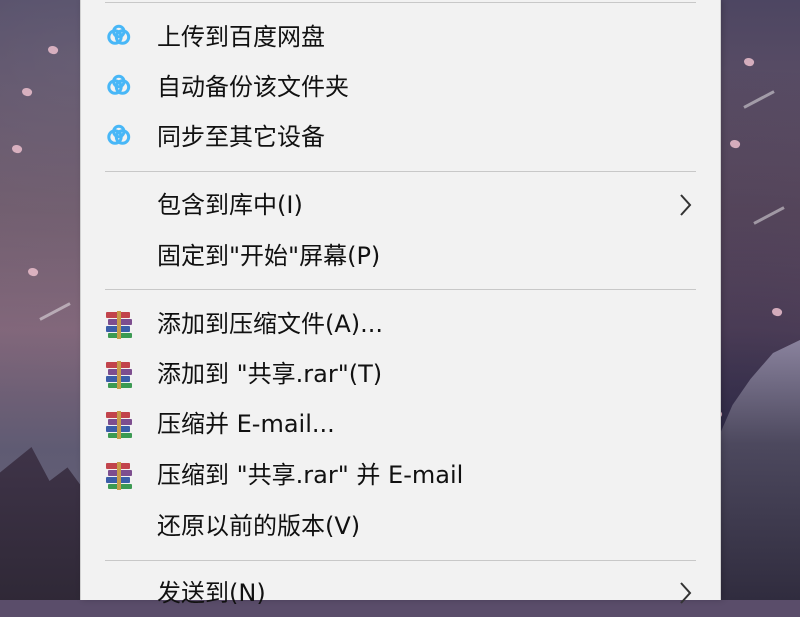  Describe the element at coordinates (241, 37) in the screenshot. I see `menu-item-label: 上传到百度网盘` at that location.